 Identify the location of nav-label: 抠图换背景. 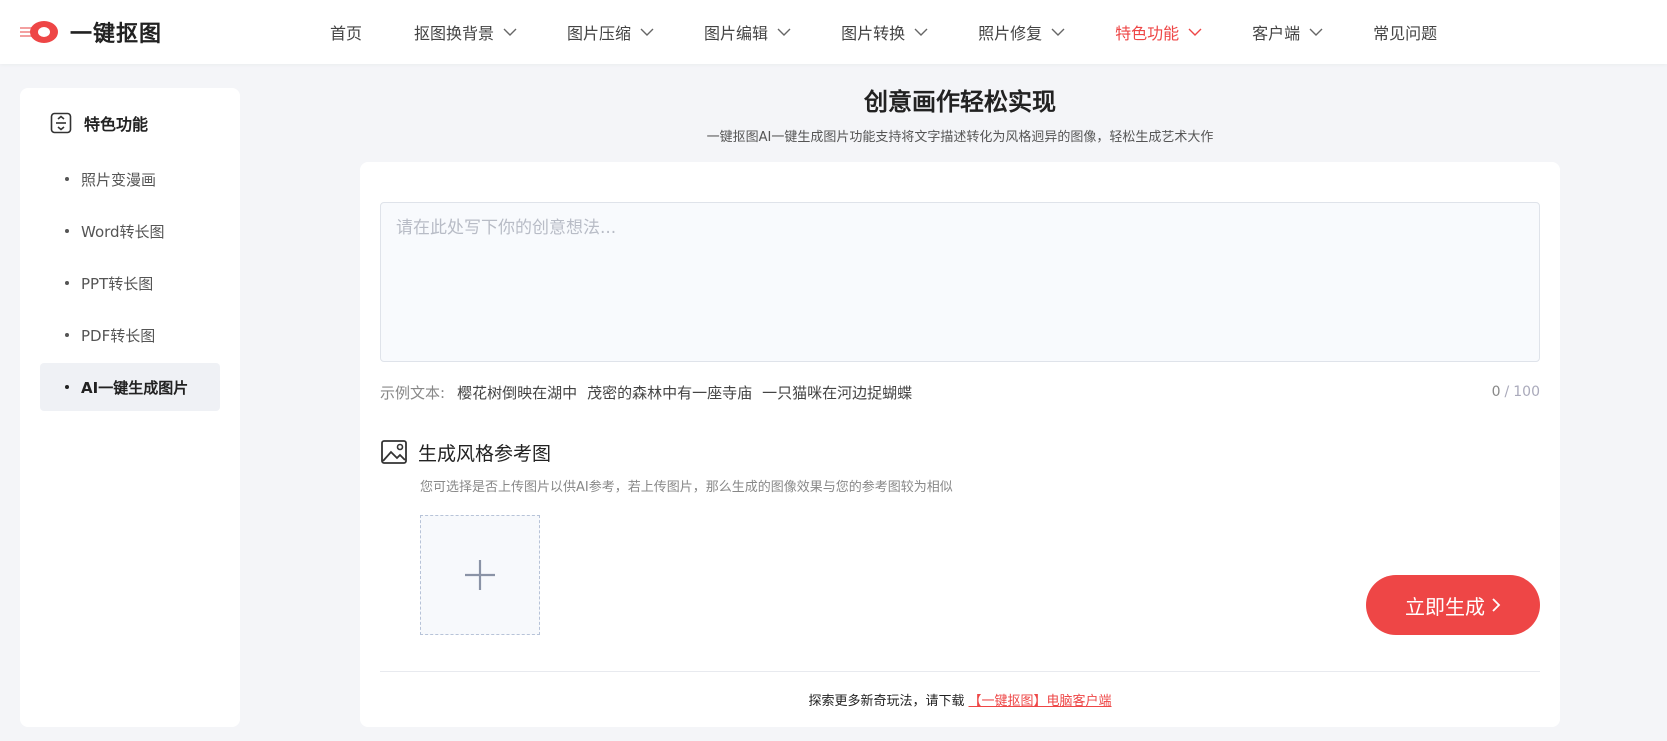
(454, 33).